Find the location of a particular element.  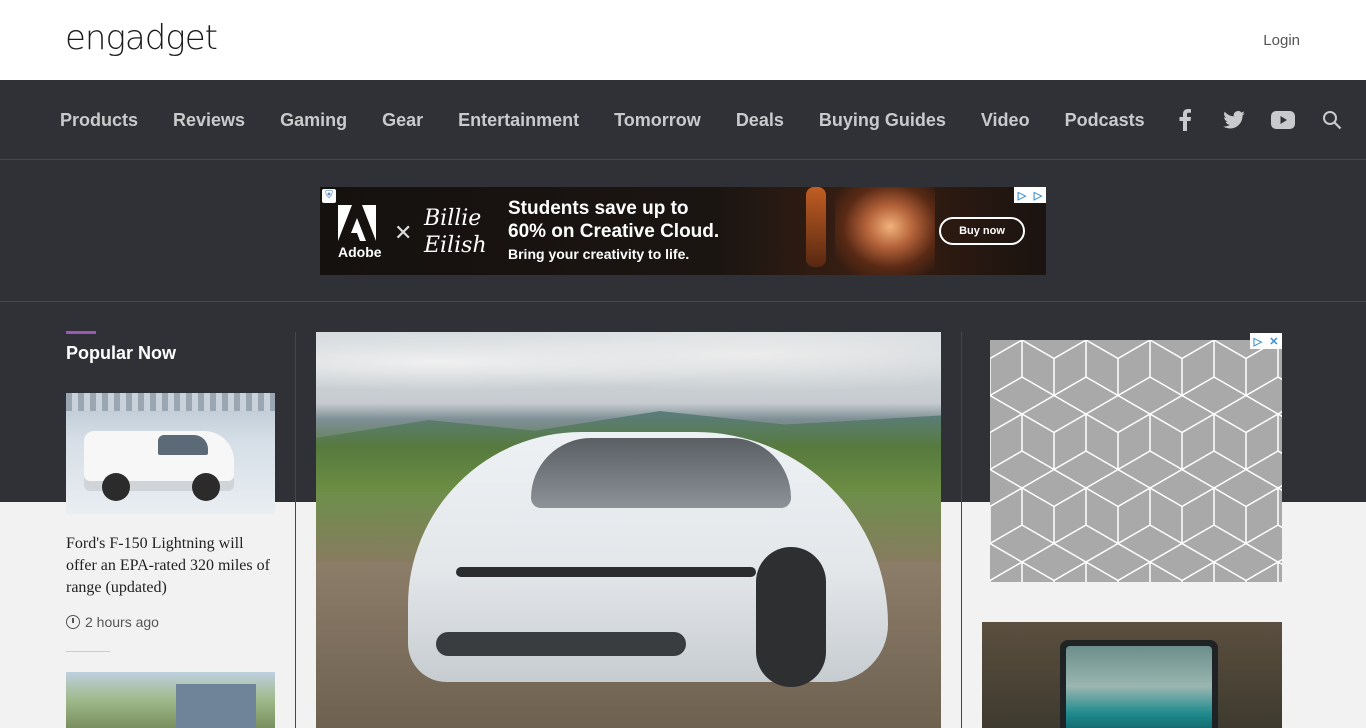

hex-pattern is located at coordinates (1136, 461).